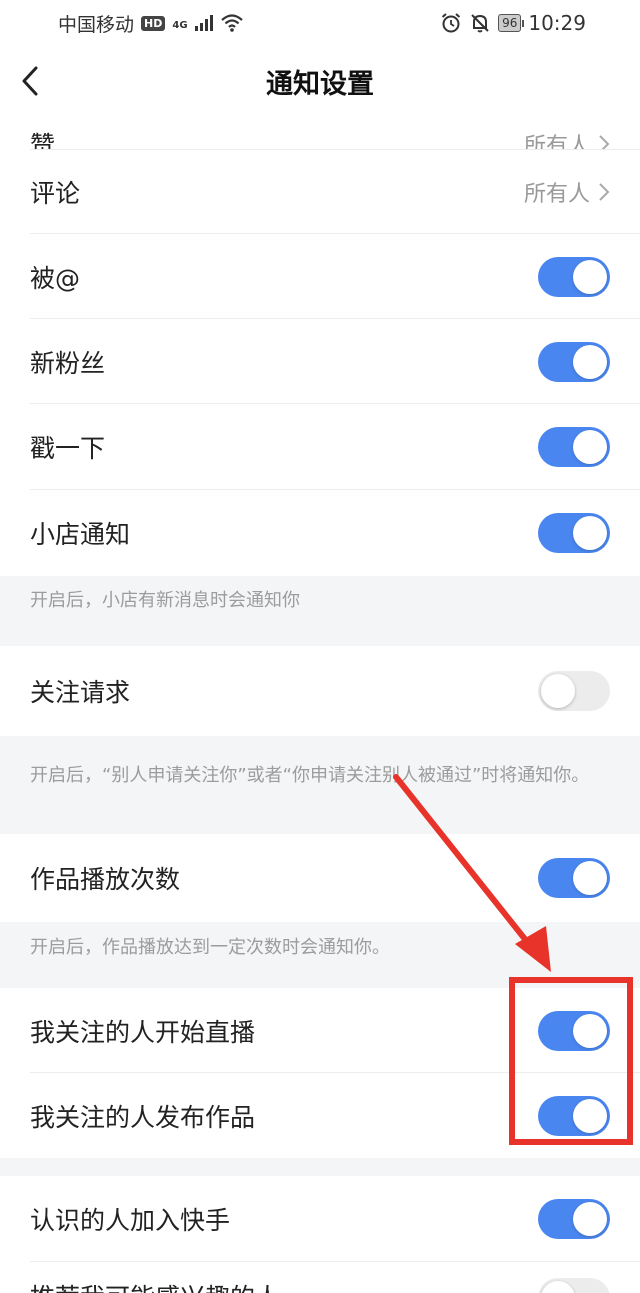  Describe the element at coordinates (320, 776) in the screenshot. I see `follow-request-note: 开启后，“别人申请关注你”或者“你申请关注别人被通过”时将通知你。` at that location.